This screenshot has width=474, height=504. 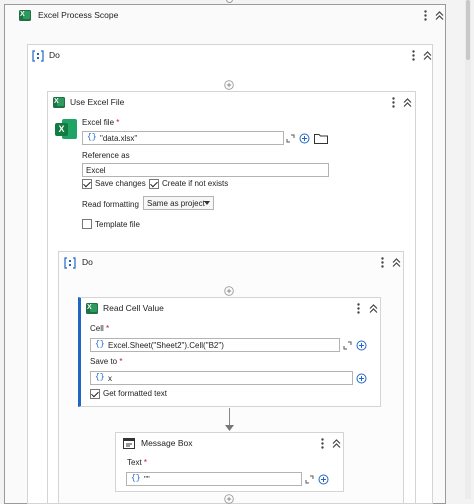 I want to click on excel-logo-icon: X, so click(x=66, y=129).